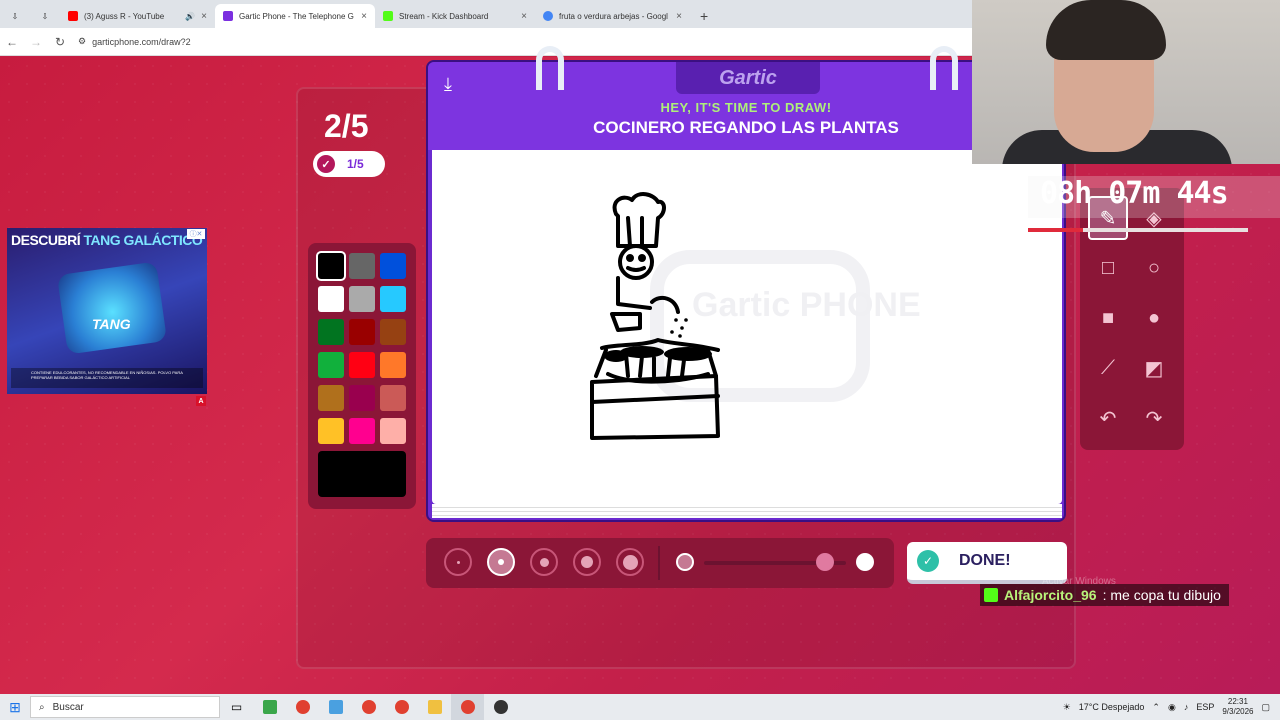 This screenshot has height=720, width=1280. I want to click on tab-gartic-phone: Gartic Phone - The Telephone G ×, so click(295, 16).